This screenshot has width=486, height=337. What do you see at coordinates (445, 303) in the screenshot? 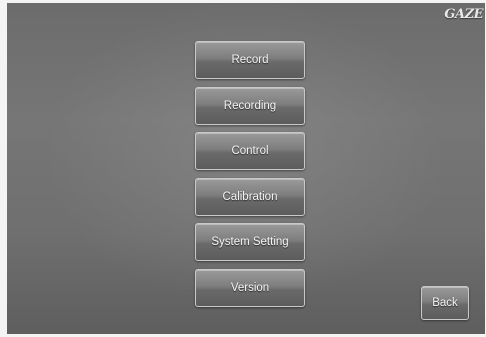
I see `back-button: Back` at bounding box center [445, 303].